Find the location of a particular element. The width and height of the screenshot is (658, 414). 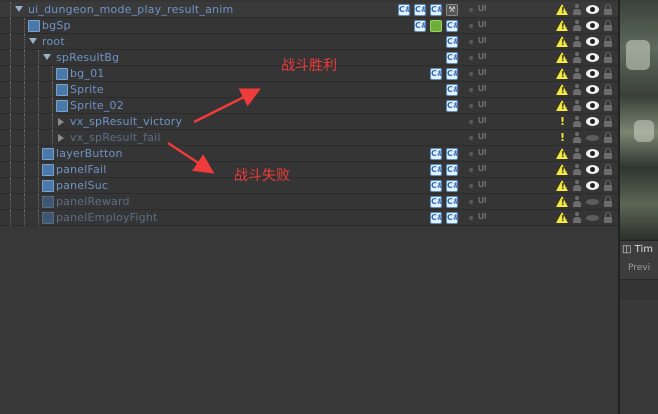

victory-arrow is located at coordinates (227, 106).